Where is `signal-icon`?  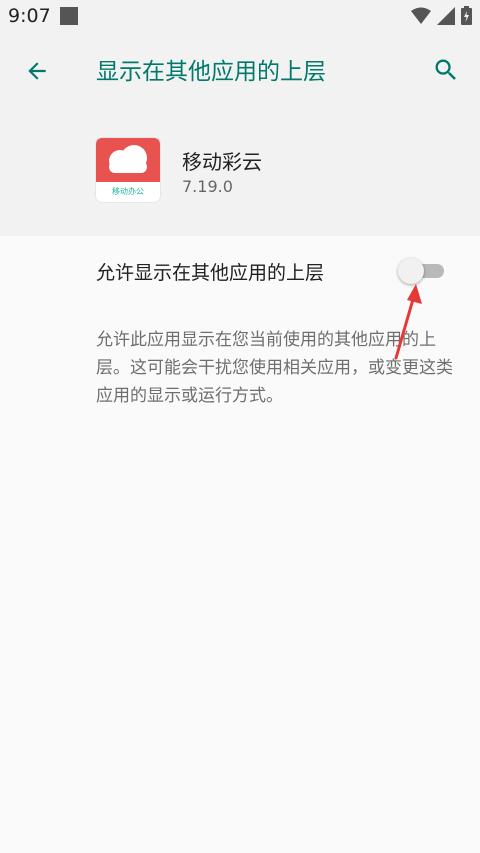 signal-icon is located at coordinates (446, 15).